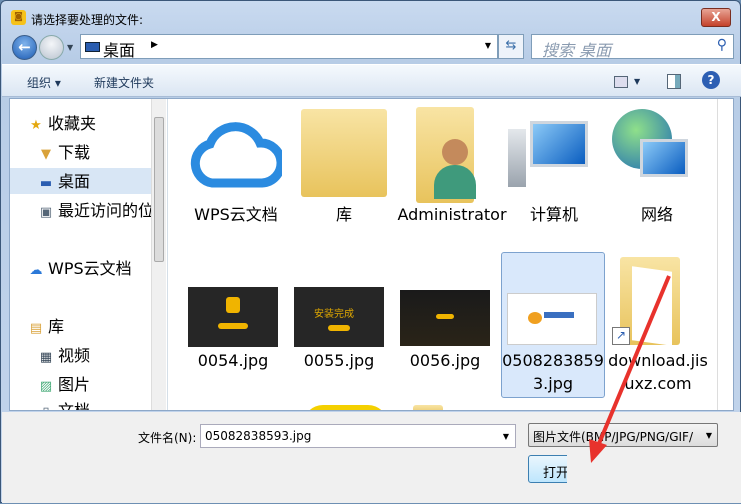 This screenshot has height=504, width=741. Describe the element at coordinates (674, 81) in the screenshot. I see `preview-pane-icon` at that location.